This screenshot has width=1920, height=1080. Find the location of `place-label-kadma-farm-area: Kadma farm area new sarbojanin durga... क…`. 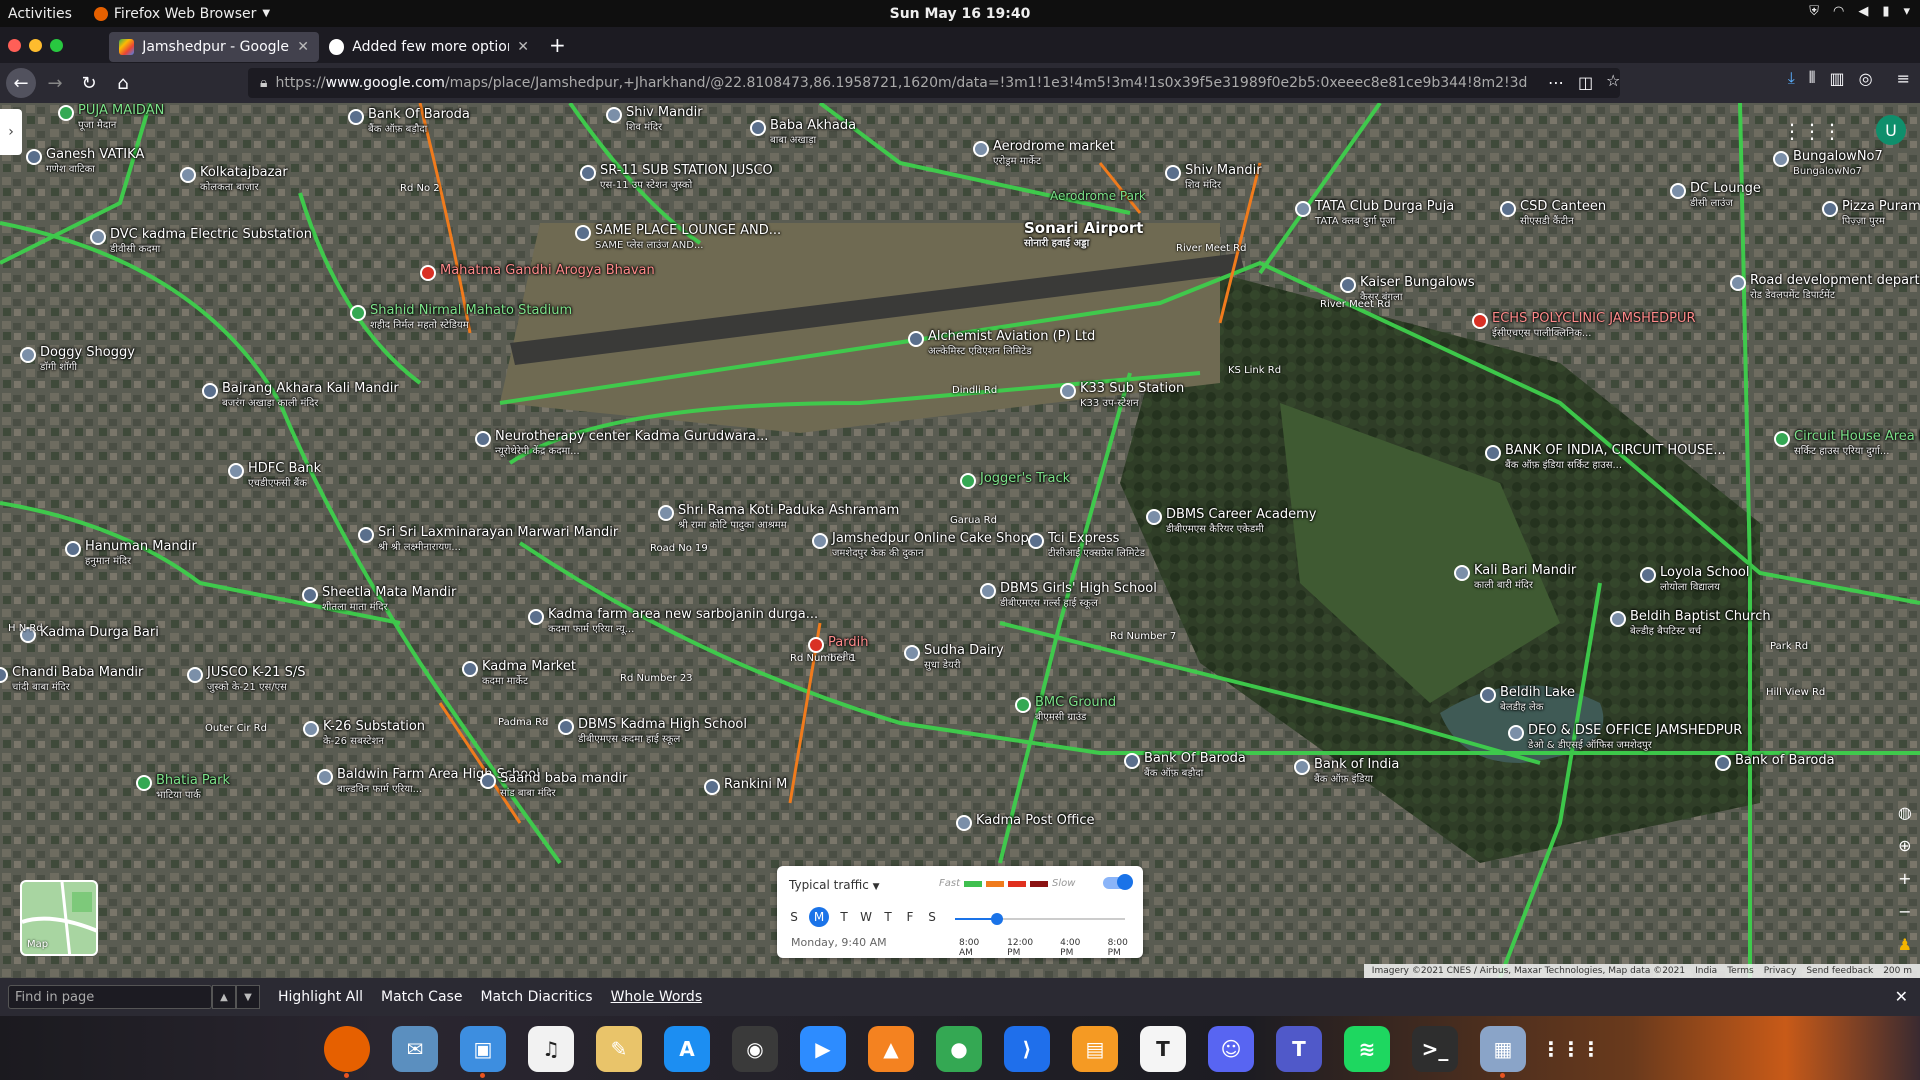

place-label-kadma-farm-area: Kadma farm area new sarbojanin durga... क… is located at coordinates (683, 622).